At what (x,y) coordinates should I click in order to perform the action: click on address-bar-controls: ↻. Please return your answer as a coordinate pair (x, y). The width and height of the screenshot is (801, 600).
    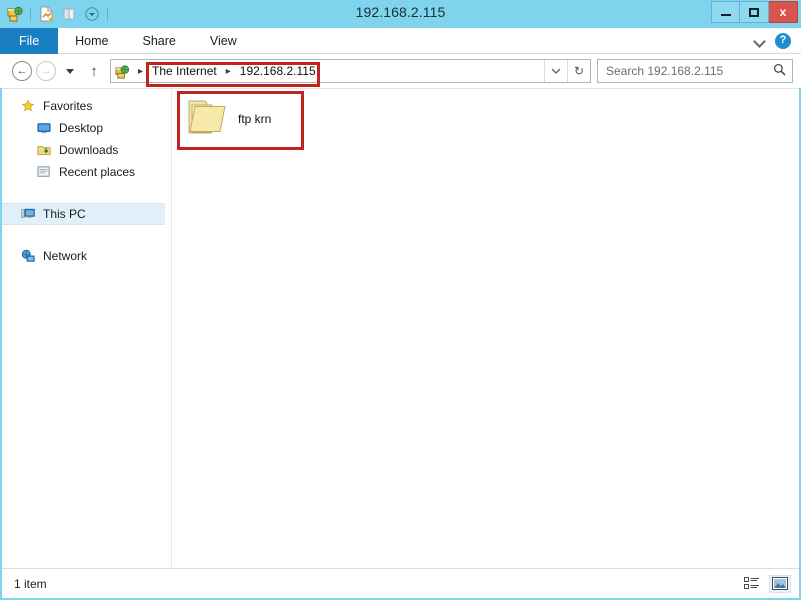
    Looking at the image, I should click on (567, 71).